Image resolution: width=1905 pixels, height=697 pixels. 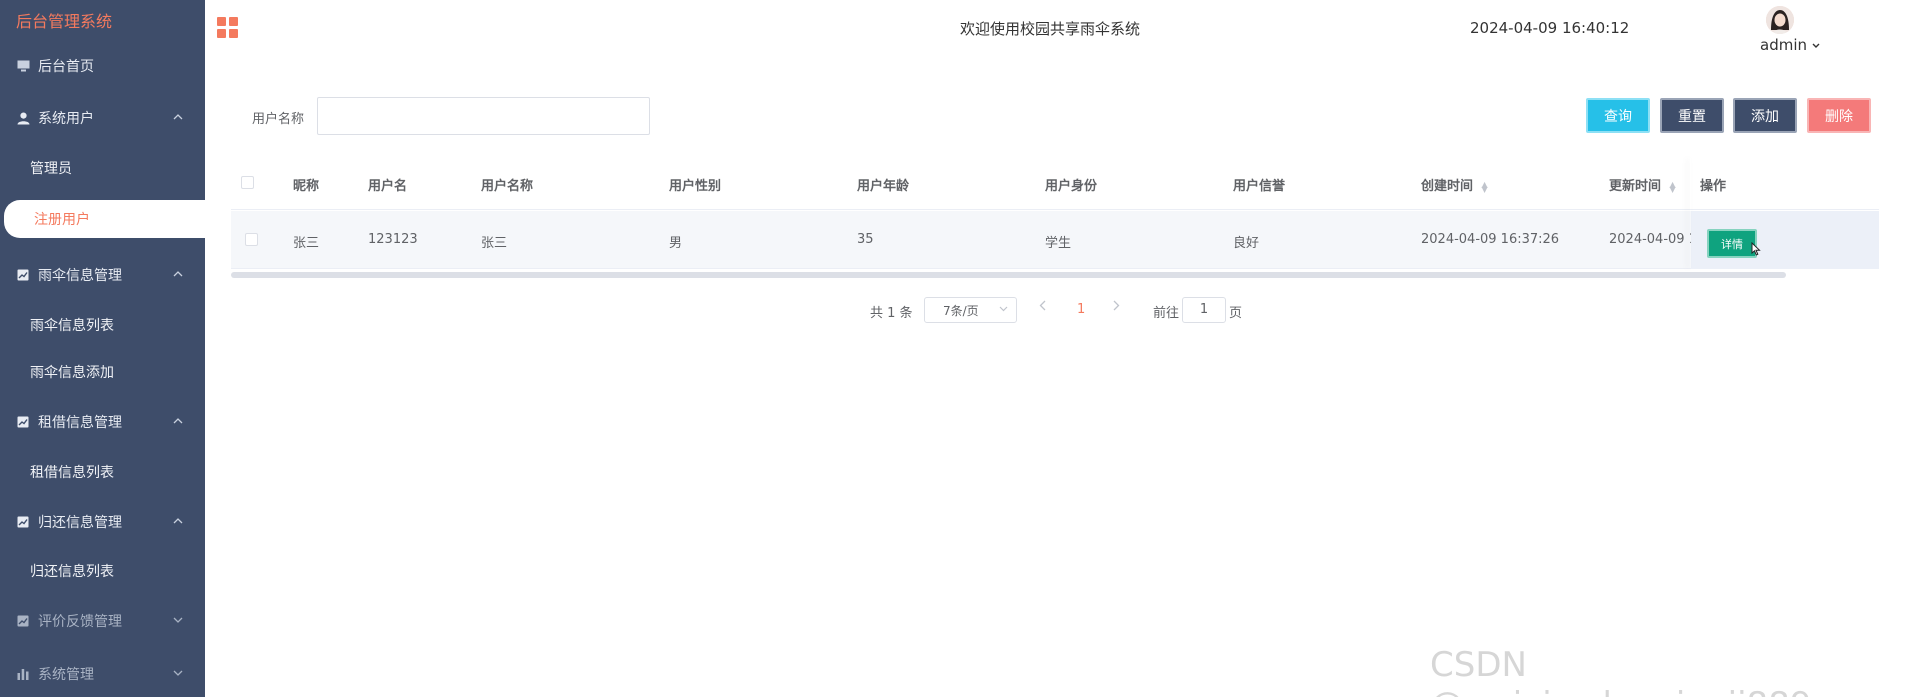 I want to click on column-header: 用户年龄, so click(x=883, y=186).